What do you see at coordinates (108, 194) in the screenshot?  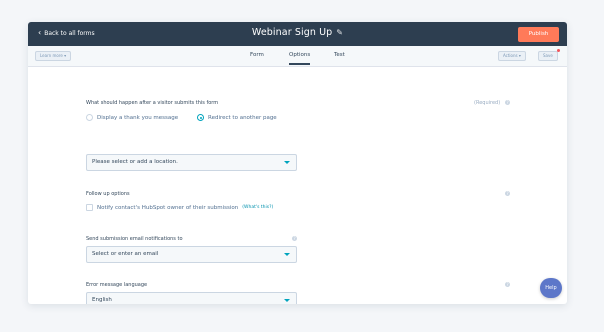 I see `follow-up-label: Follow up options` at bounding box center [108, 194].